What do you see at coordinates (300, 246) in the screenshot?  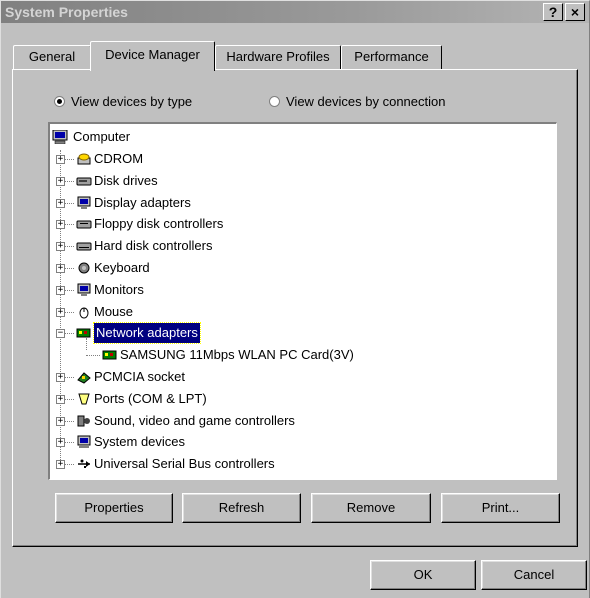 I see `tree-node-hard-disk-controllers: + Hard disk controllers` at bounding box center [300, 246].